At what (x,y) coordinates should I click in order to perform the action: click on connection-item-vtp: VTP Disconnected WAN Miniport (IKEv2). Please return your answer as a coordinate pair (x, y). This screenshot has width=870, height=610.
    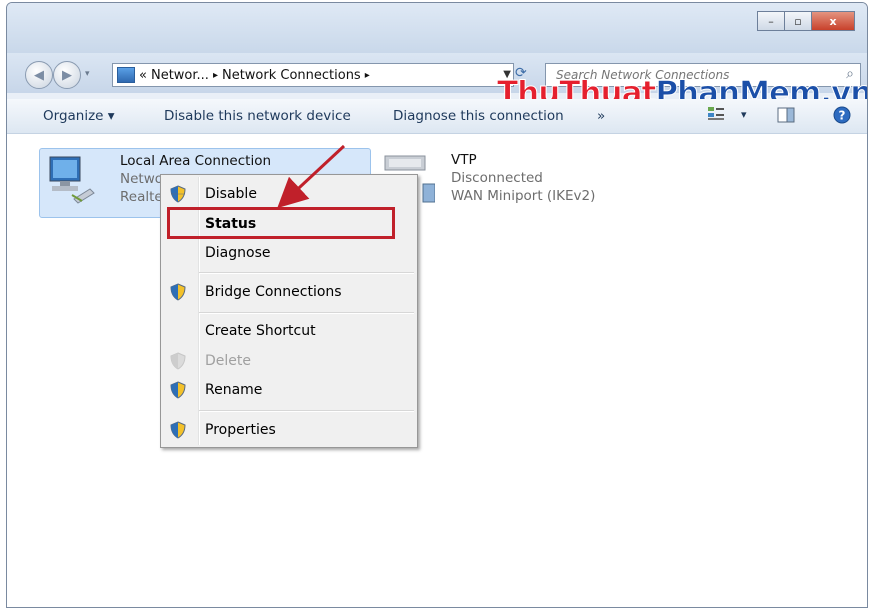
    Looking at the image, I should click on (533, 182).